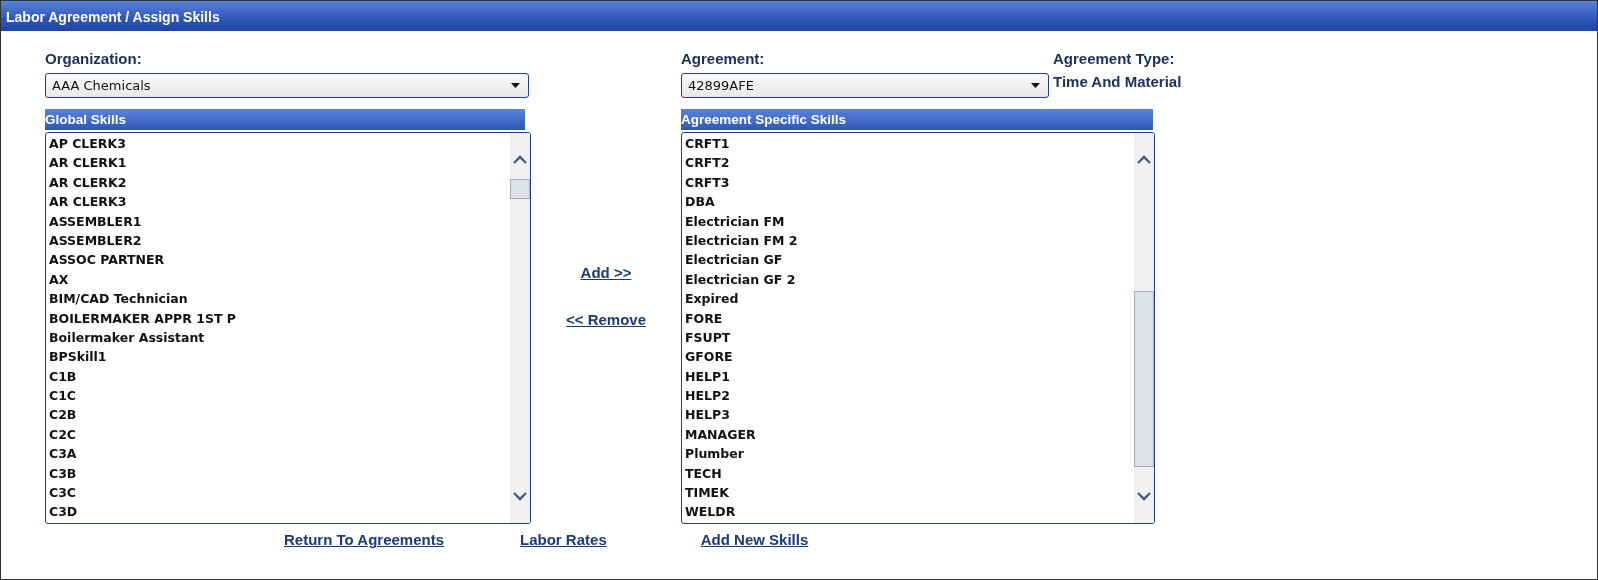 The image size is (1598, 580). I want to click on list-item: ASSOC PARTNER, so click(107, 260).